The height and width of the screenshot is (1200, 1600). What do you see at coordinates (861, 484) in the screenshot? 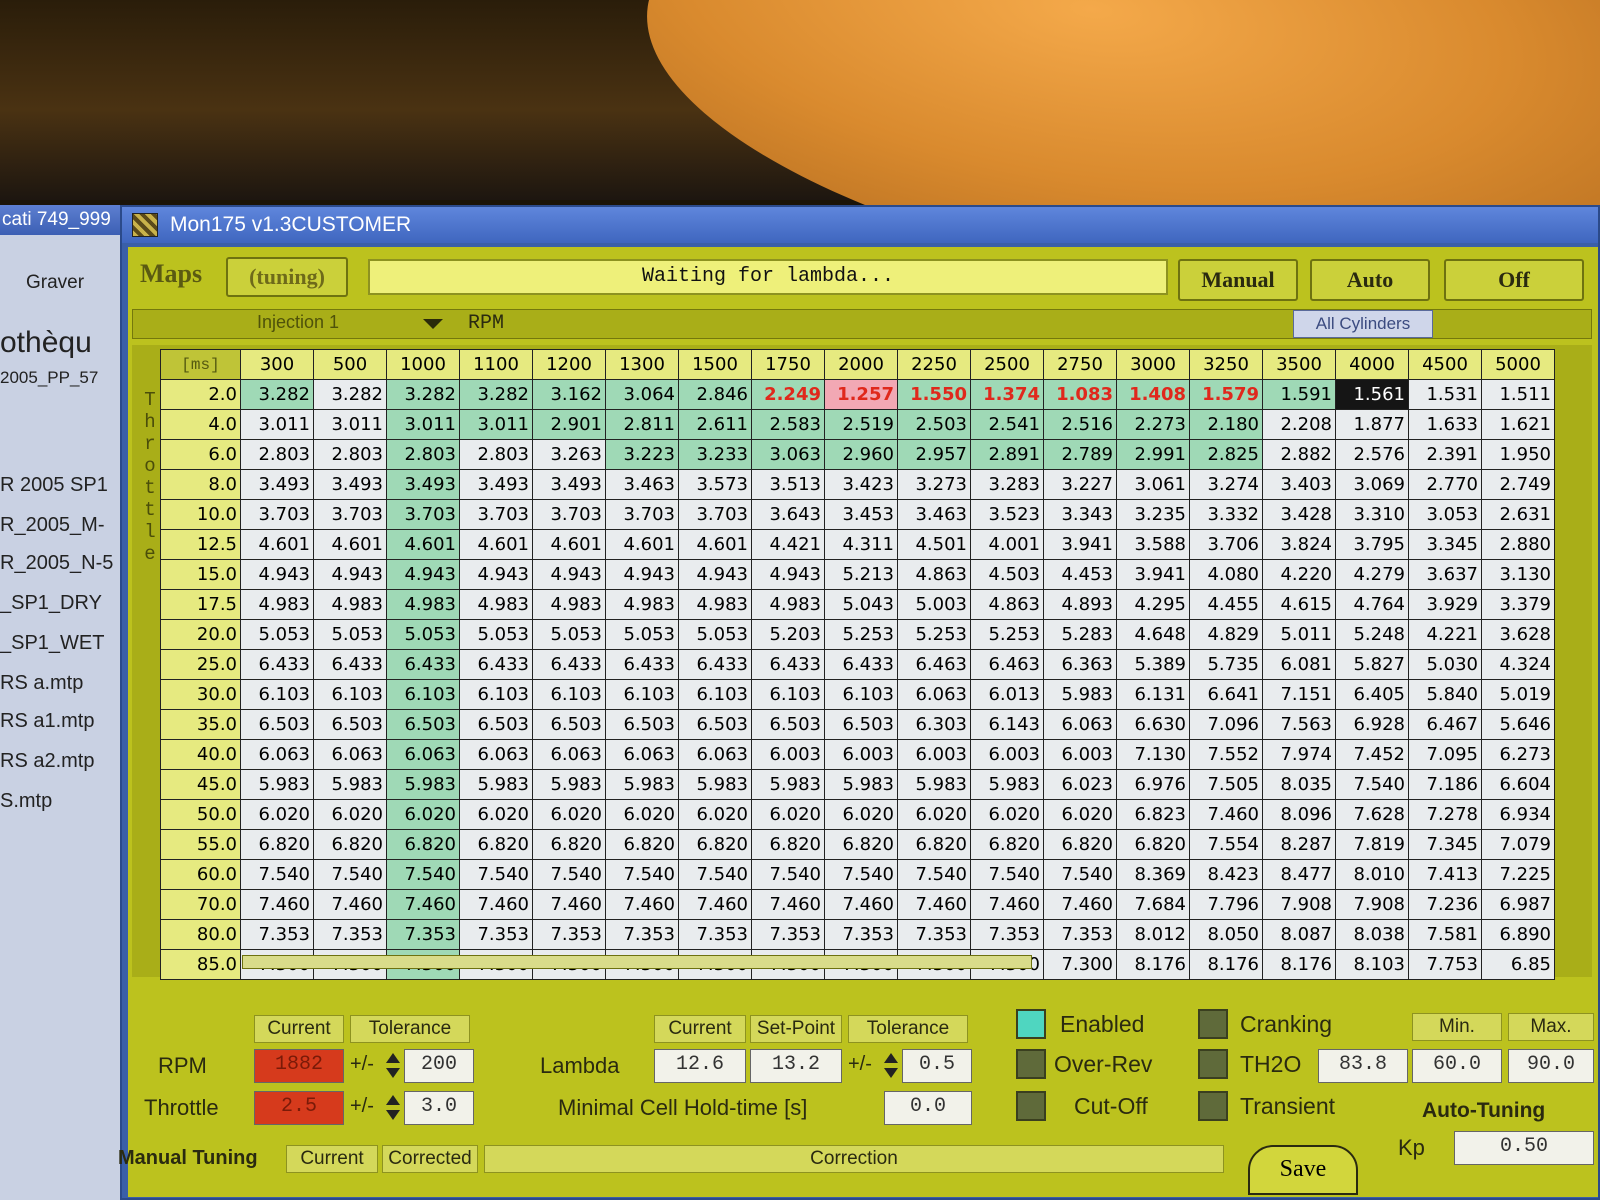
I see `map-cell: 3.423` at bounding box center [861, 484].